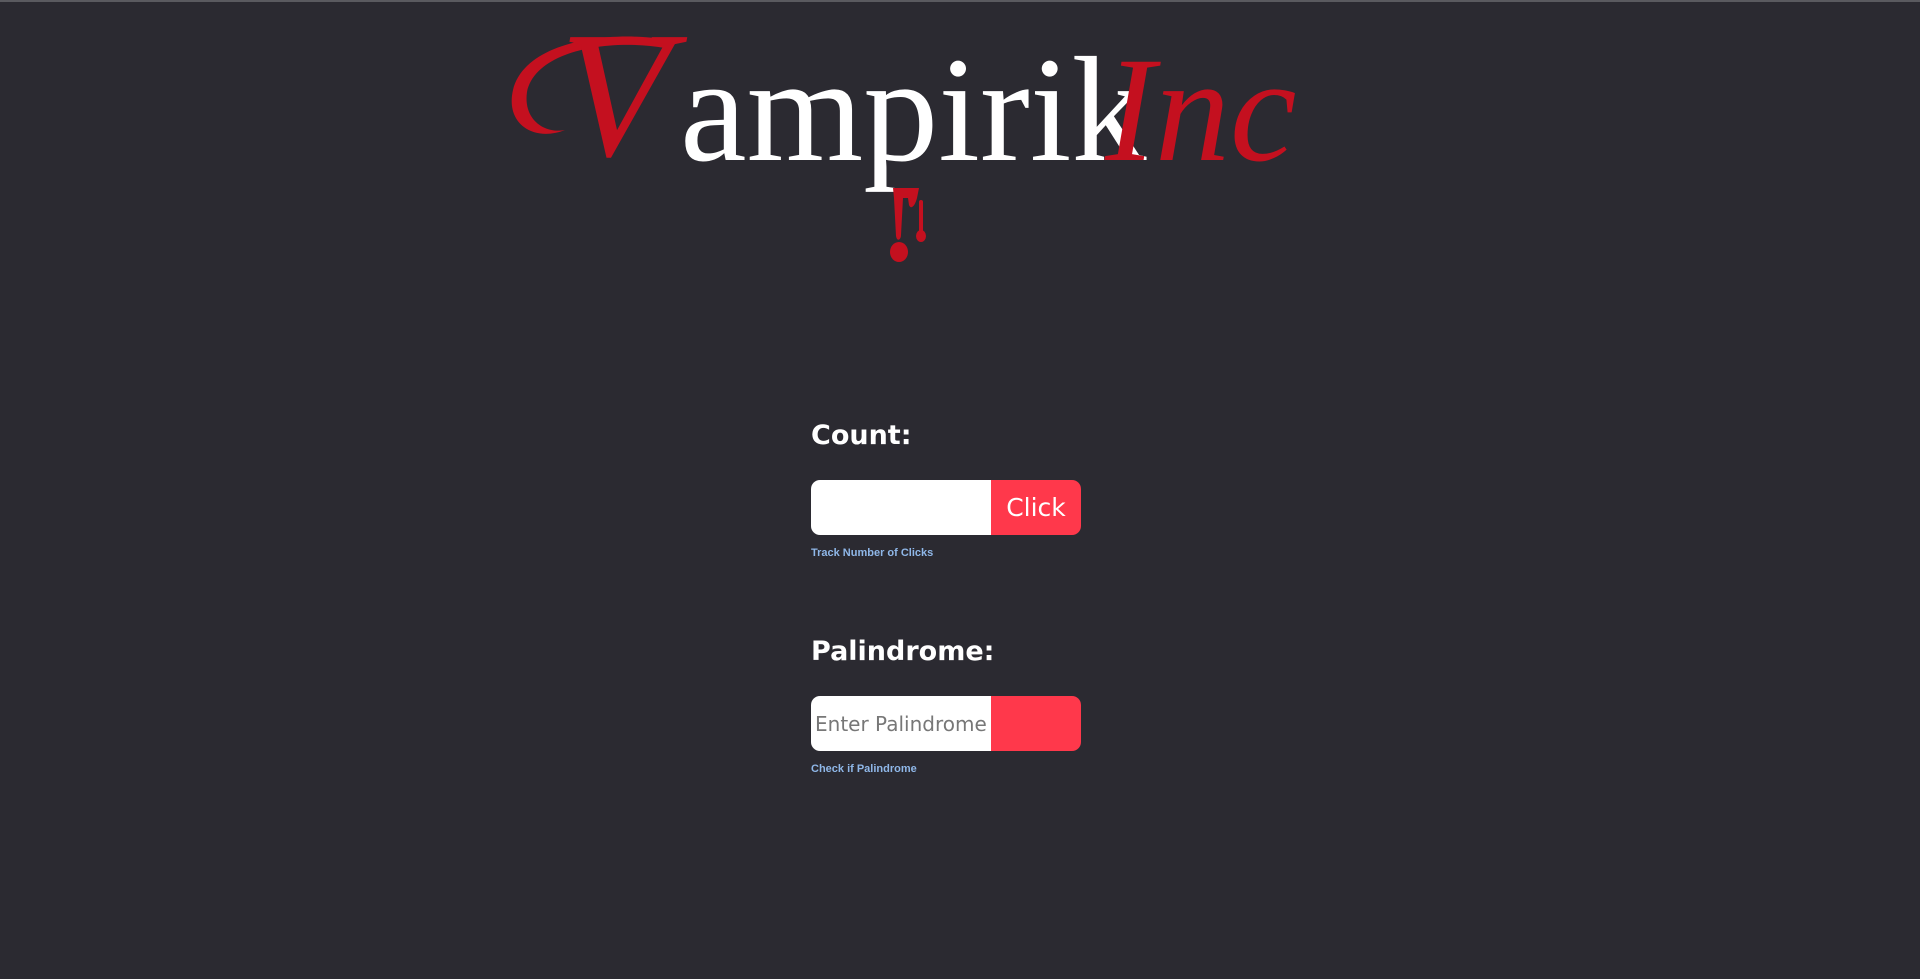 The width and height of the screenshot is (1920, 979). Describe the element at coordinates (1036, 507) in the screenshot. I see `click-button: Click` at that location.